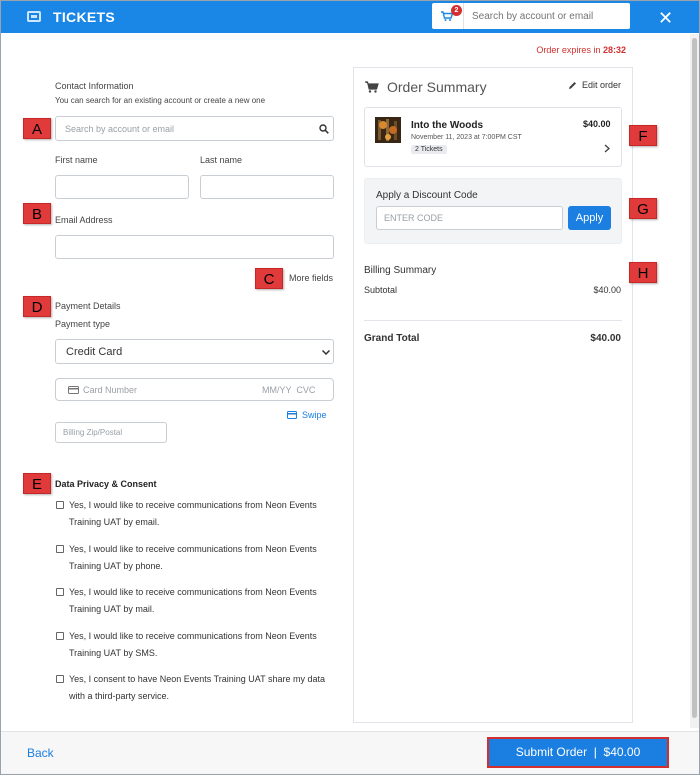 This screenshot has width=700, height=775. Describe the element at coordinates (643, 135) in the screenshot. I see `callout-f: F` at that location.